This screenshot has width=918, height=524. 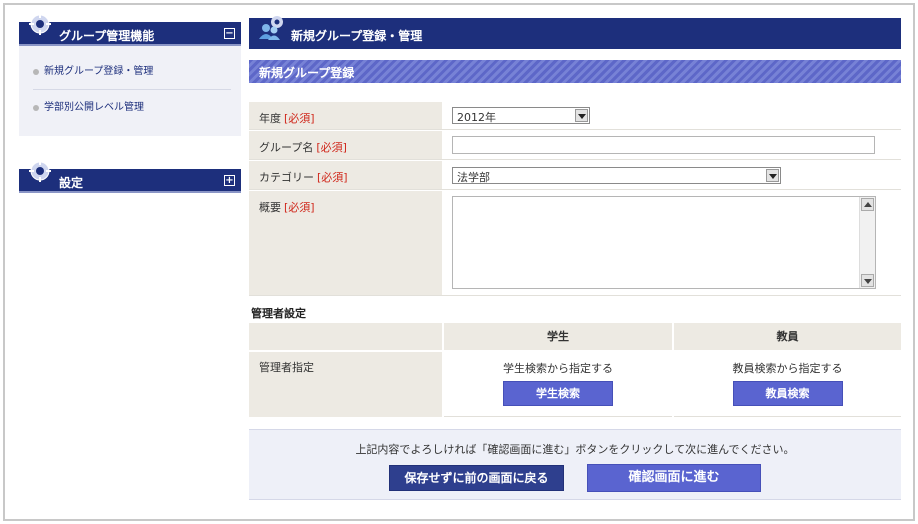 I want to click on sidebar-item-label: 新規グループ登録・管理, so click(x=99, y=71).